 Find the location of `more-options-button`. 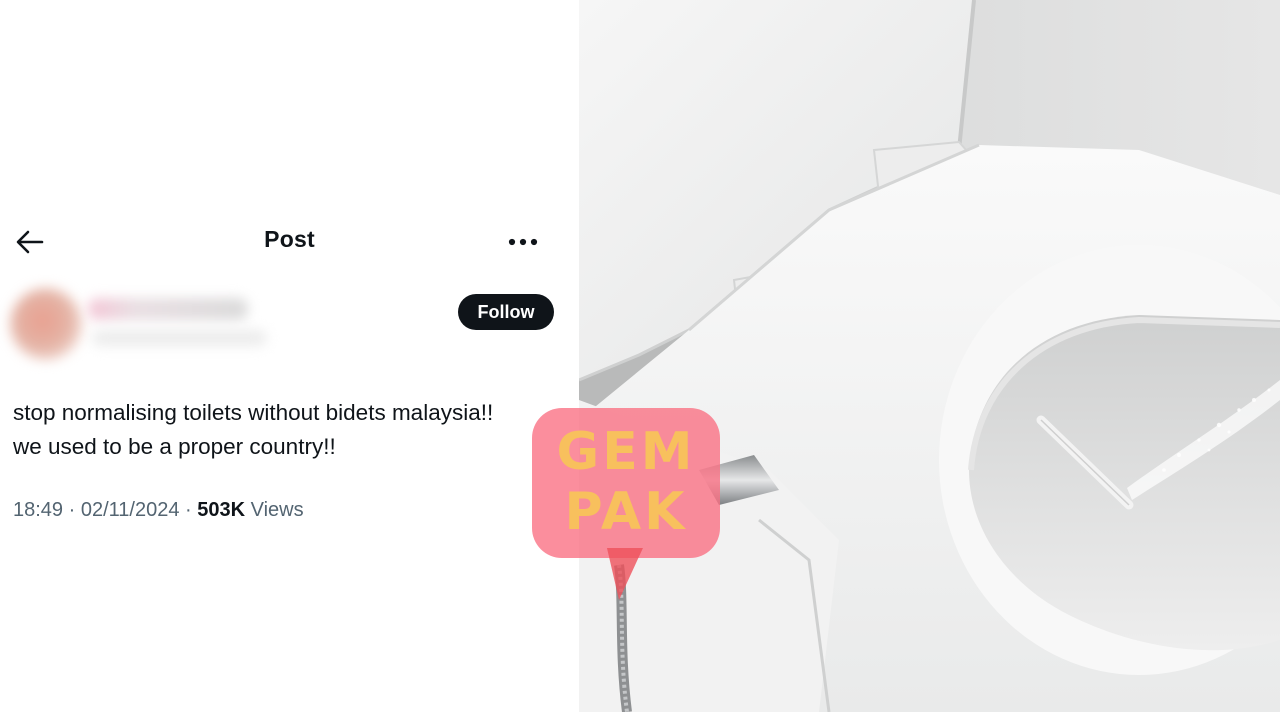

more-options-button is located at coordinates (524, 242).